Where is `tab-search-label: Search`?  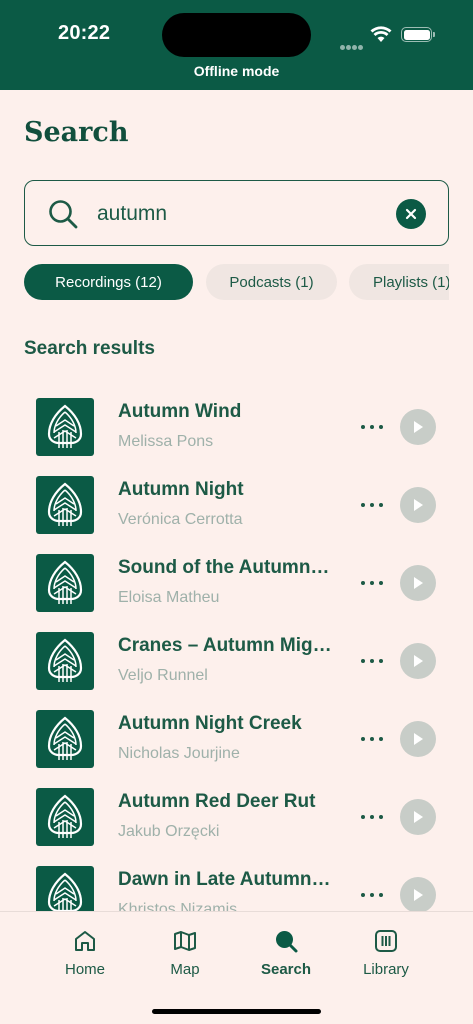
tab-search-label: Search is located at coordinates (286, 969).